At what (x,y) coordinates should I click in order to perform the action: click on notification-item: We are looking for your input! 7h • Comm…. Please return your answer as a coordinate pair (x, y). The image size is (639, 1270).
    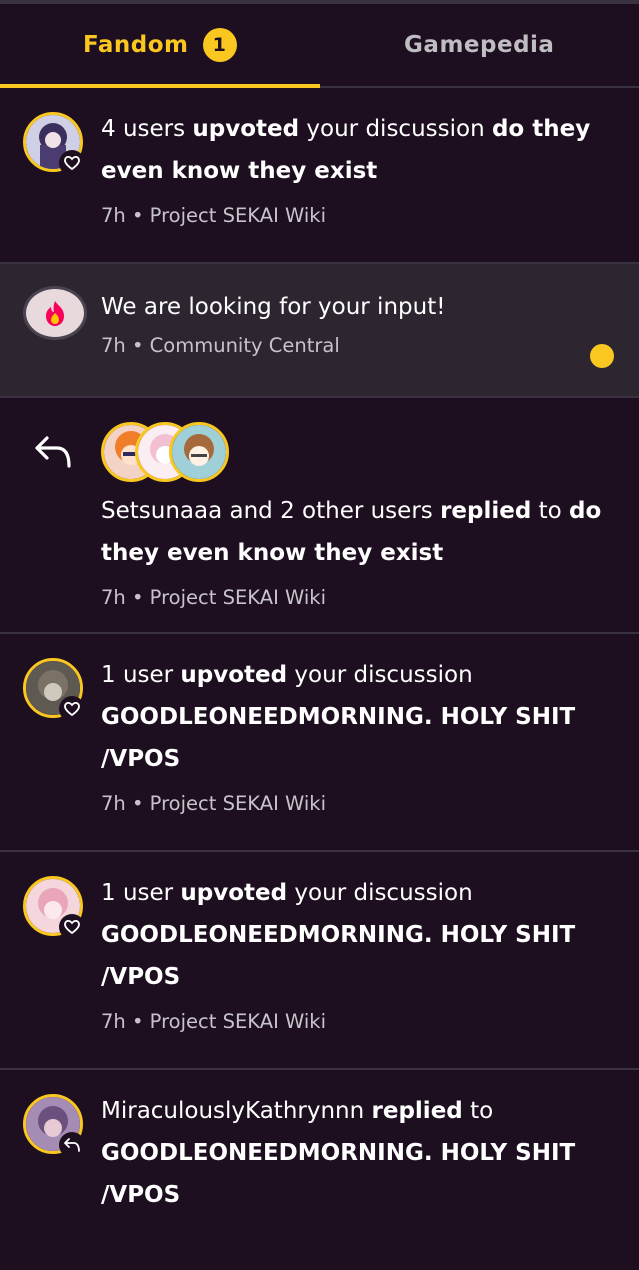
    Looking at the image, I should click on (319, 331).